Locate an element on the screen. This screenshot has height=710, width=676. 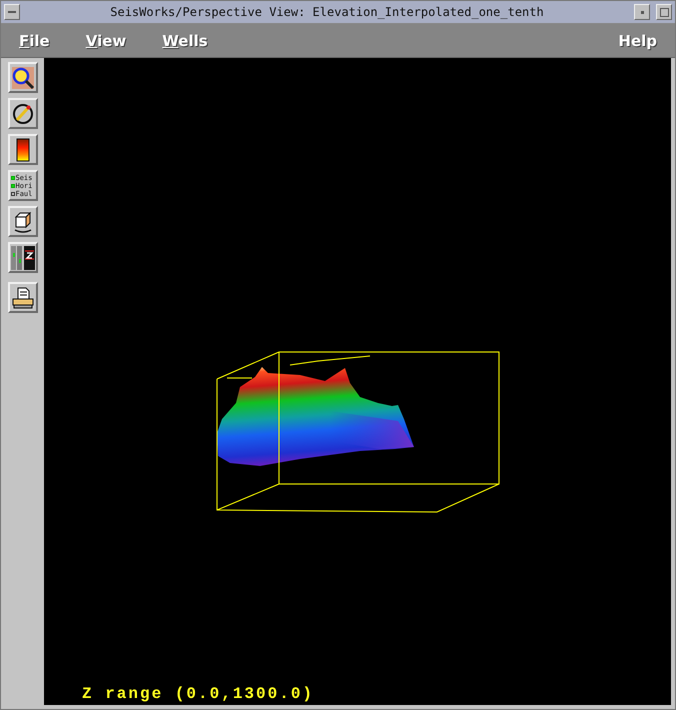
printer-icon is located at coordinates (22, 298).